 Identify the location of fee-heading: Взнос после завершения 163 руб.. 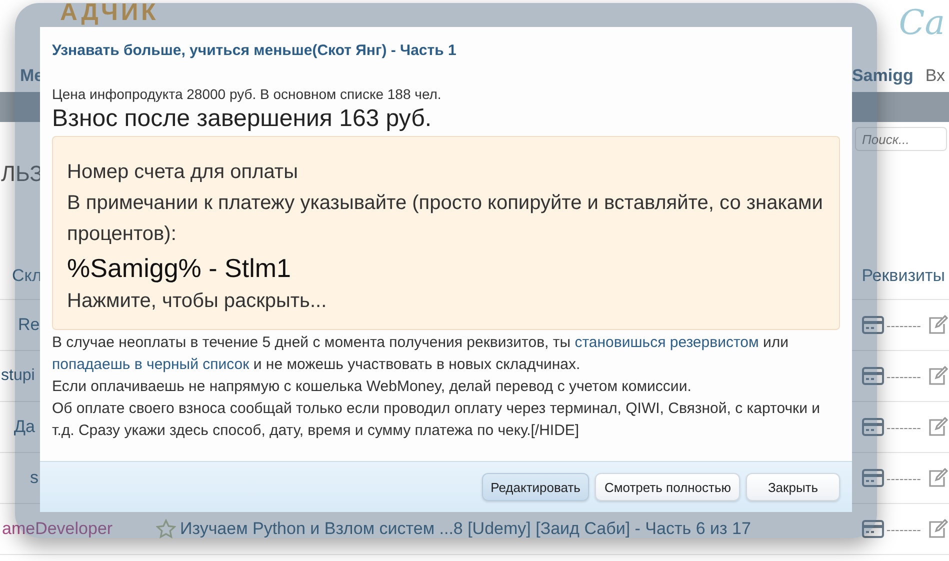
(242, 119).